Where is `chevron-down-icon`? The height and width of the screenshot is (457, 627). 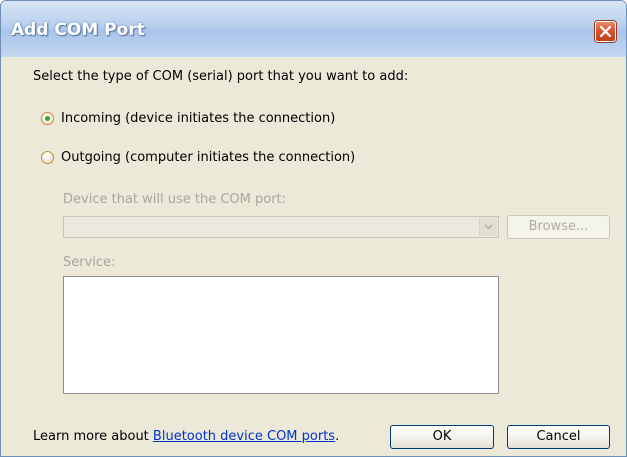
chevron-down-icon is located at coordinates (488, 227).